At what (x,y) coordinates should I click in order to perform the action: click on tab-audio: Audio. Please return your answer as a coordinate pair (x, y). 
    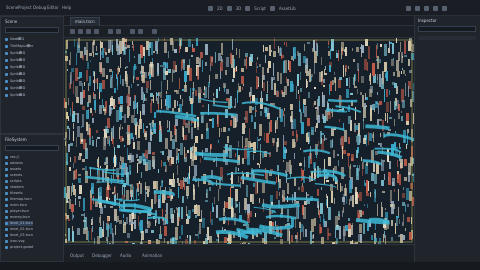
    Looking at the image, I should click on (125, 255).